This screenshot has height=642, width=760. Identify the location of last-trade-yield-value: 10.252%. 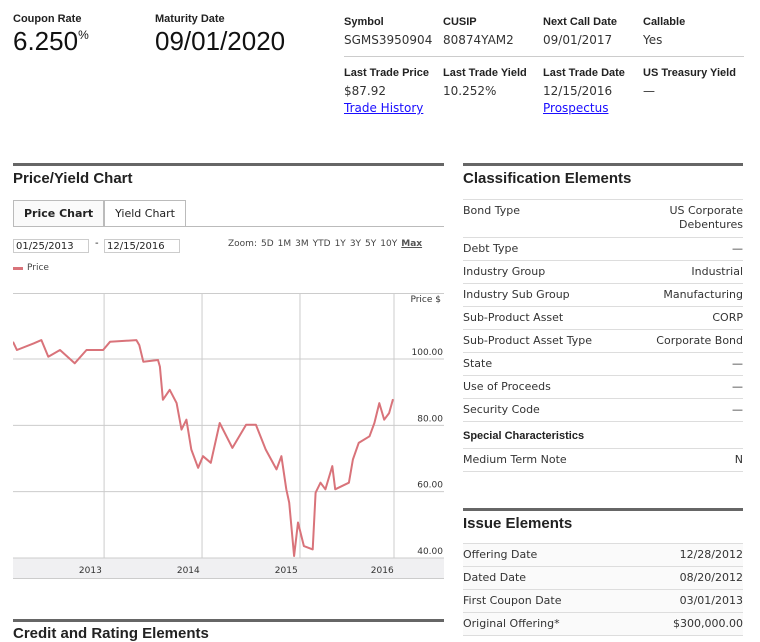
(470, 91).